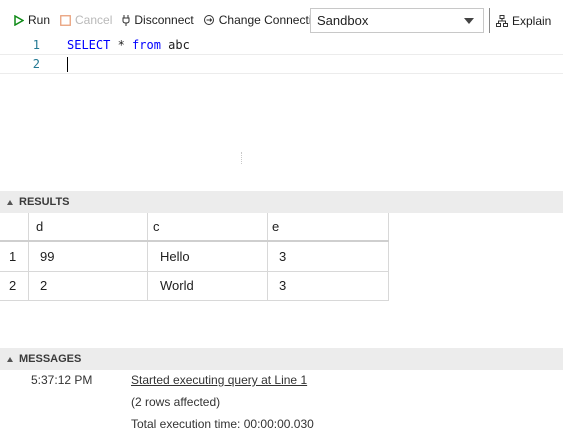  I want to click on column-header: d, so click(88, 226).